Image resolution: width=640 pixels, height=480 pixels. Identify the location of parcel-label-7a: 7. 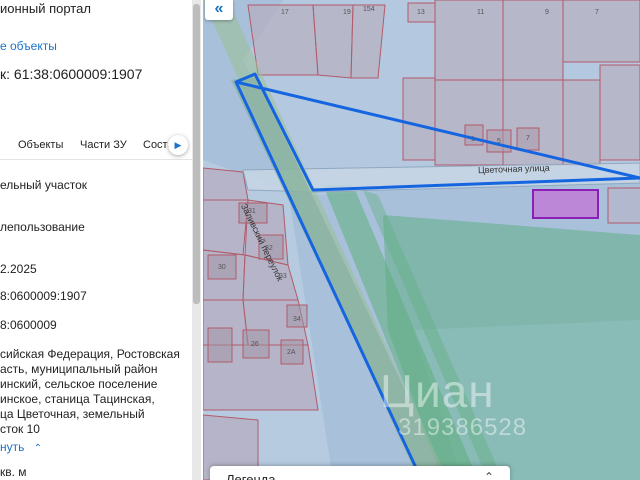
(597, 12).